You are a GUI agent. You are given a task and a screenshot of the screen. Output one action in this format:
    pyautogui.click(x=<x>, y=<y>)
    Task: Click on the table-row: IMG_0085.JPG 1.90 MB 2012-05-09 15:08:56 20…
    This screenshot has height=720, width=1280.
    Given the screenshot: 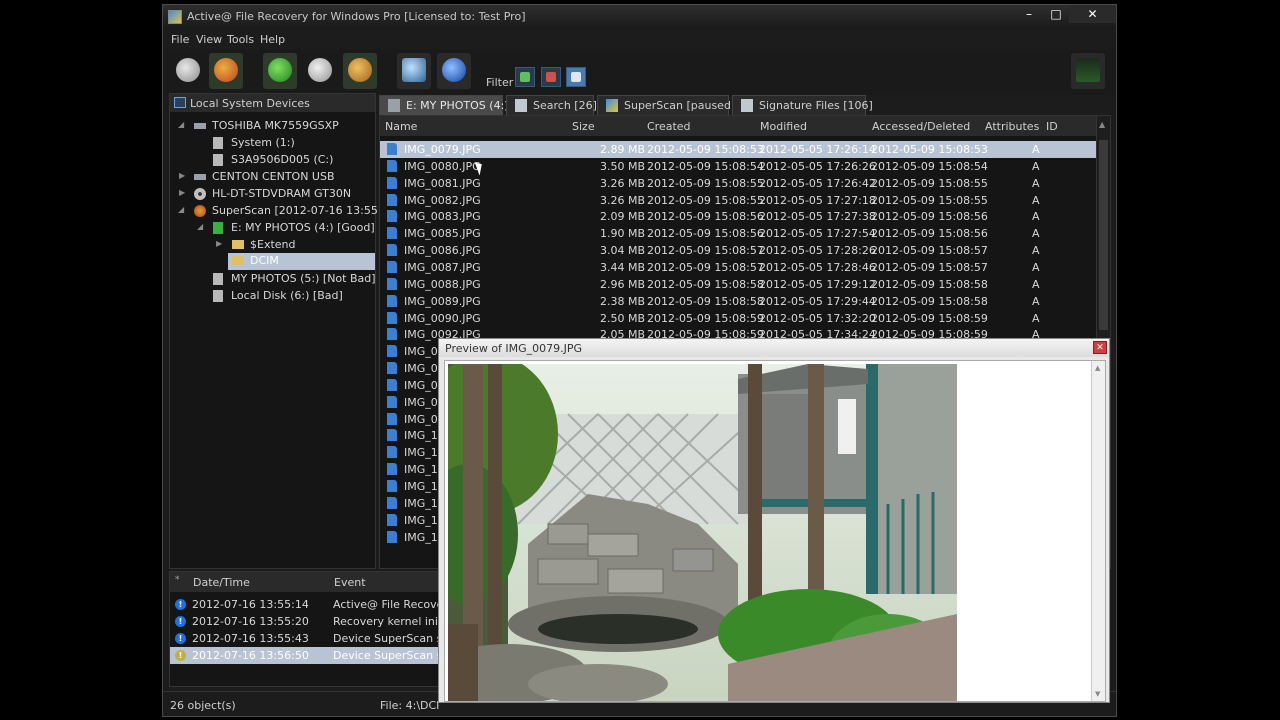 What is the action you would take?
    pyautogui.click(x=738, y=233)
    